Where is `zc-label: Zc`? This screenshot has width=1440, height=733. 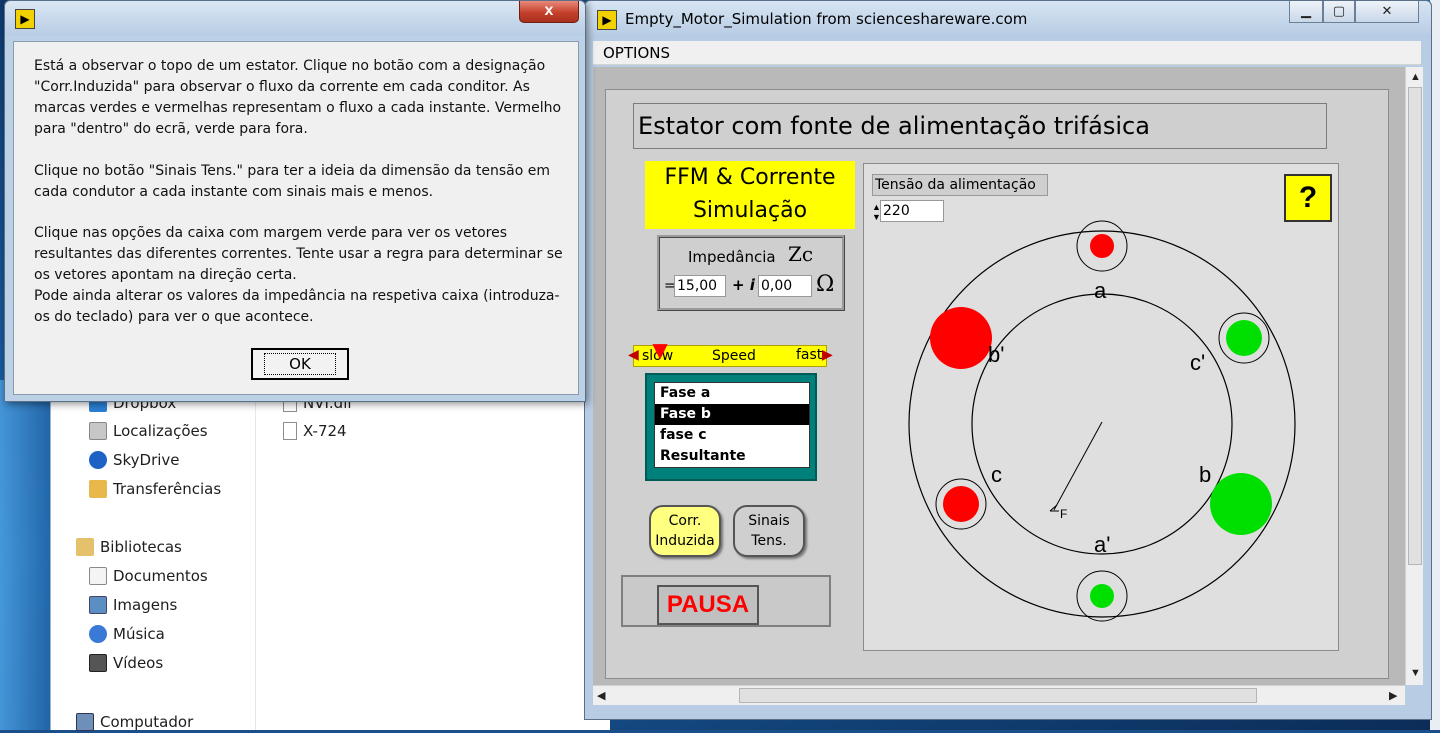
zc-label: Zc is located at coordinates (801, 254).